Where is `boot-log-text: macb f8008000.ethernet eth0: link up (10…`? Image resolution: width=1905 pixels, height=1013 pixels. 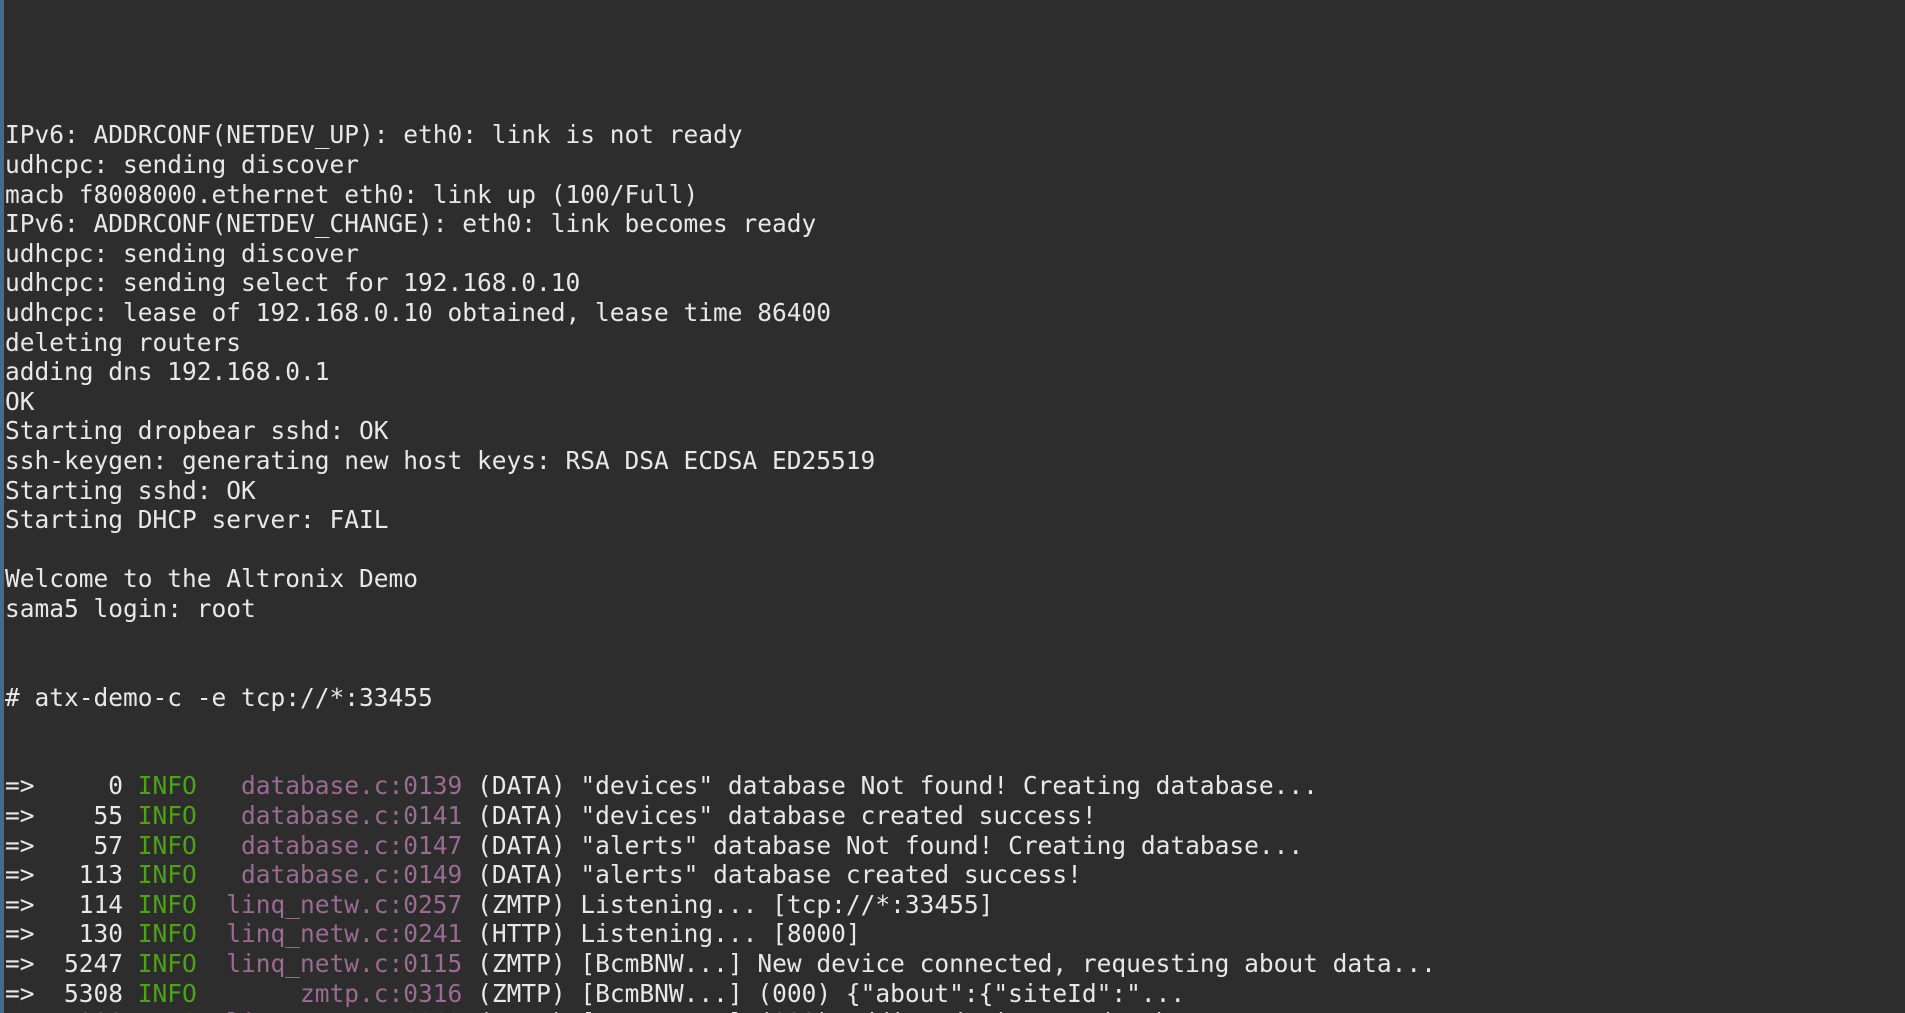 boot-log-text: macb f8008000.ethernet eth0: link up (10… is located at coordinates (352, 194).